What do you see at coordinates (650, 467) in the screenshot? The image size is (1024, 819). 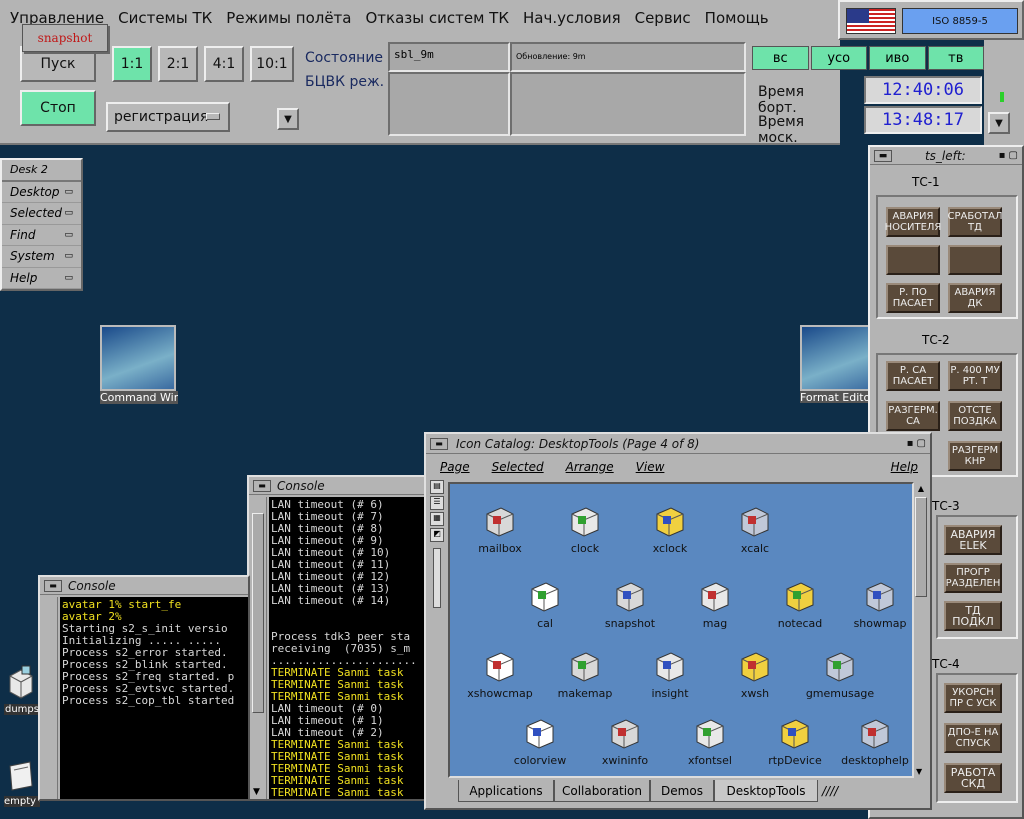 I see `catalog-menu-view: View` at bounding box center [650, 467].